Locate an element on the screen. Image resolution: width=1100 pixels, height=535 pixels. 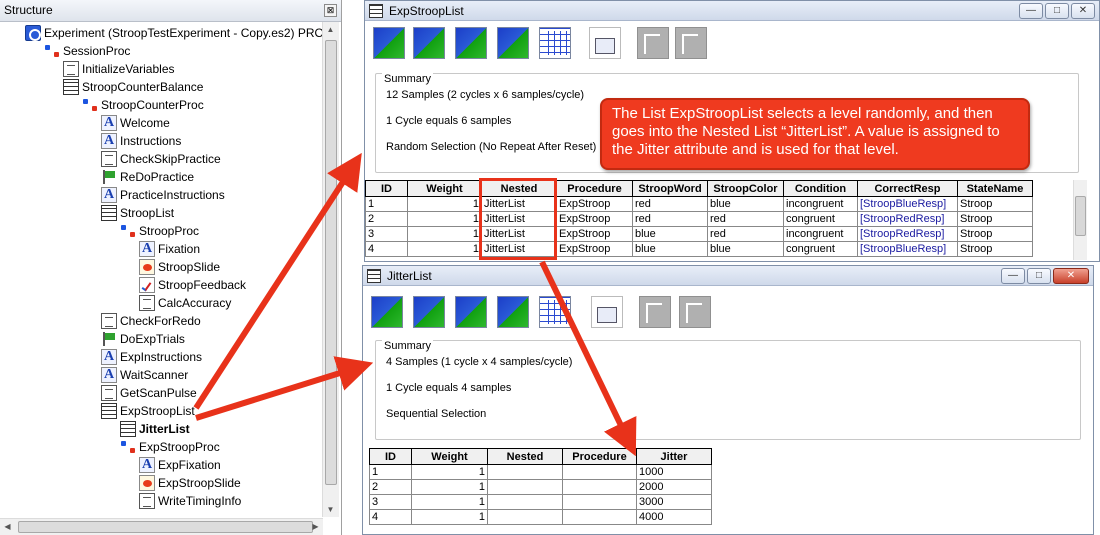
tree-node-strooplist: StroopList is located at coordinates (137, 212).